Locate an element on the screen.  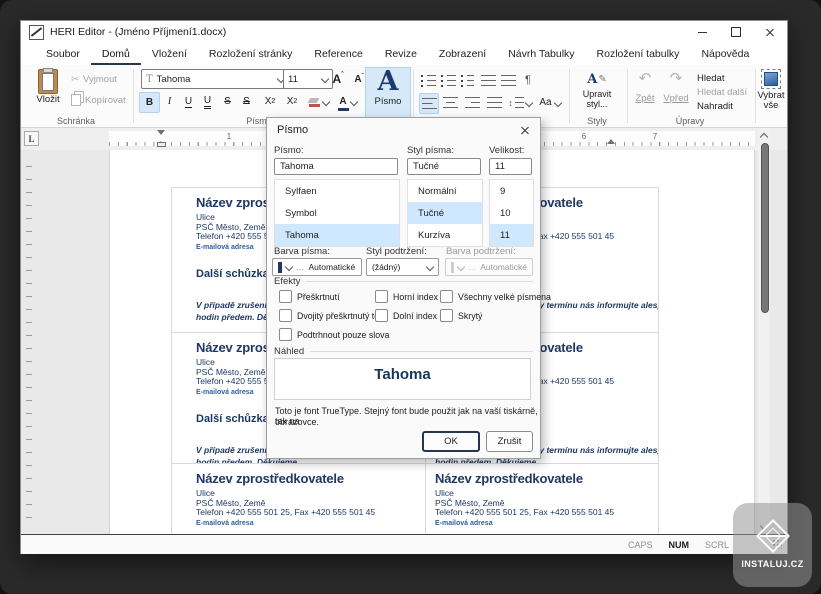
size-list-item-selected: 11 is located at coordinates (511, 235).